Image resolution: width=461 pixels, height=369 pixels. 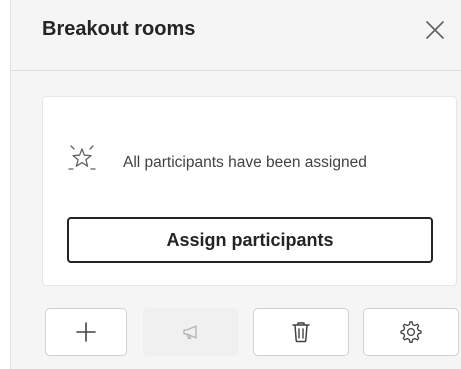 I want to click on delete-room-button, so click(x=301, y=332).